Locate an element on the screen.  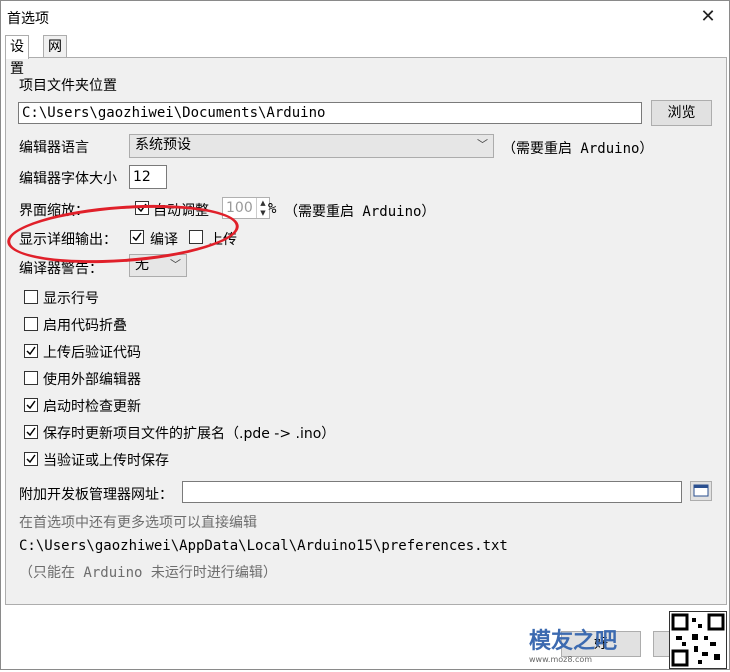
verbose-compile-label: 编译 is located at coordinates (164, 240).